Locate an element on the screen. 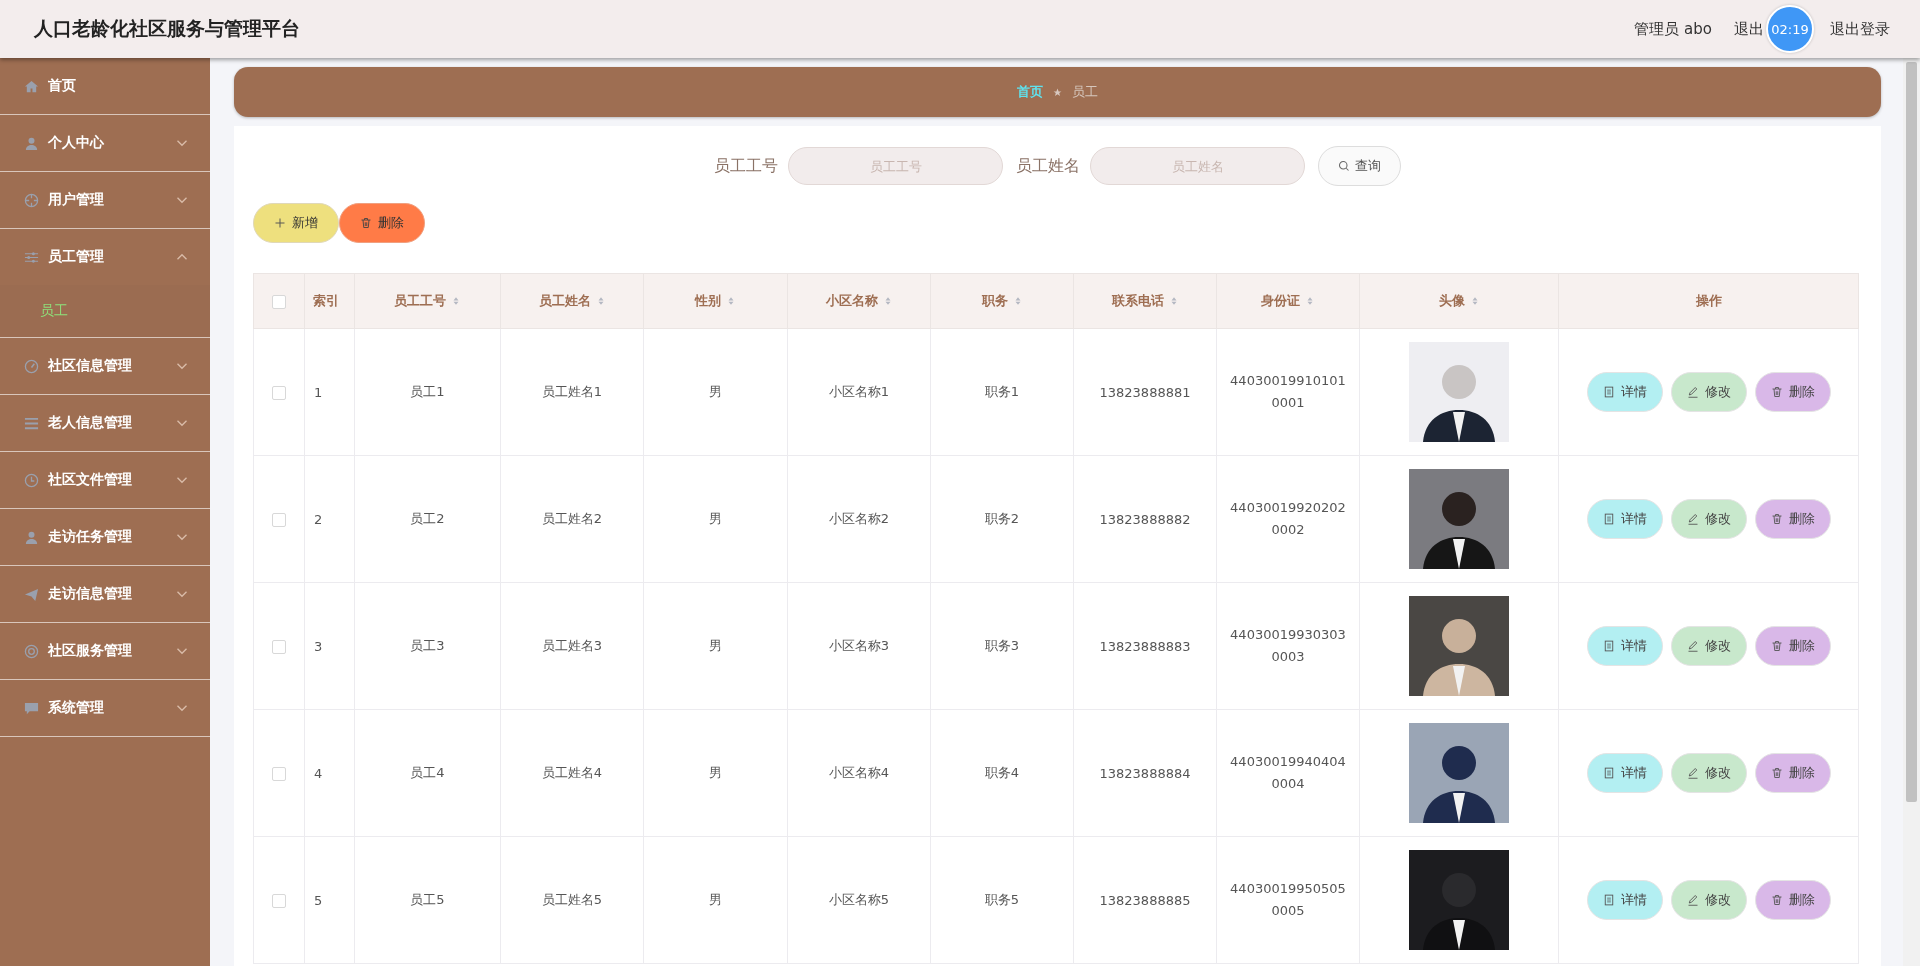  table-cell-text: 440300199101010001 is located at coordinates (1288, 392).